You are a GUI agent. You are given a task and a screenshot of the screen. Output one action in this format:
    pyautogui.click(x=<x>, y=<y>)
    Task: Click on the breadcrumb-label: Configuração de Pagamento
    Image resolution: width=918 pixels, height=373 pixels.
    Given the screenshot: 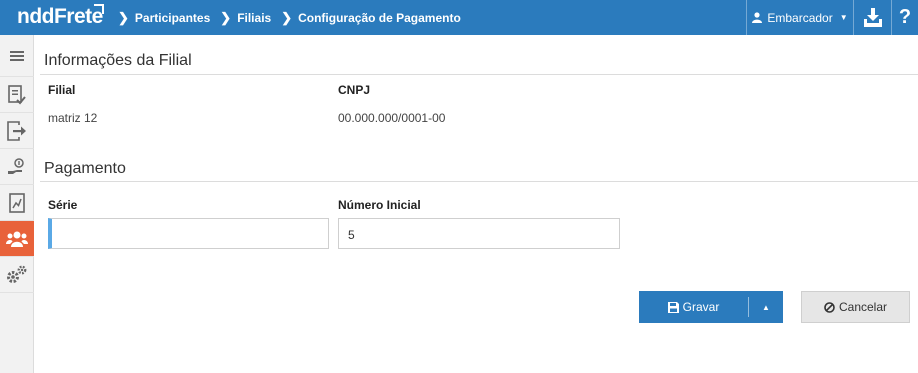 What is the action you would take?
    pyautogui.click(x=379, y=18)
    